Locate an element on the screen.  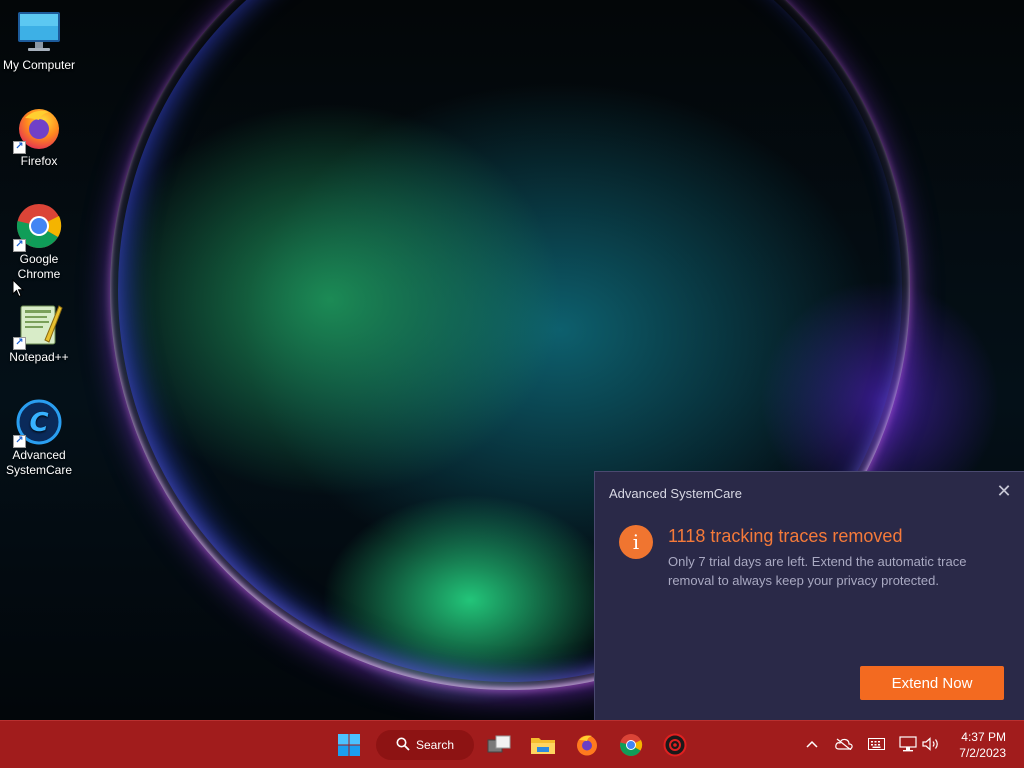
advanced-systemcare-icon is located at coordinates (675, 745).